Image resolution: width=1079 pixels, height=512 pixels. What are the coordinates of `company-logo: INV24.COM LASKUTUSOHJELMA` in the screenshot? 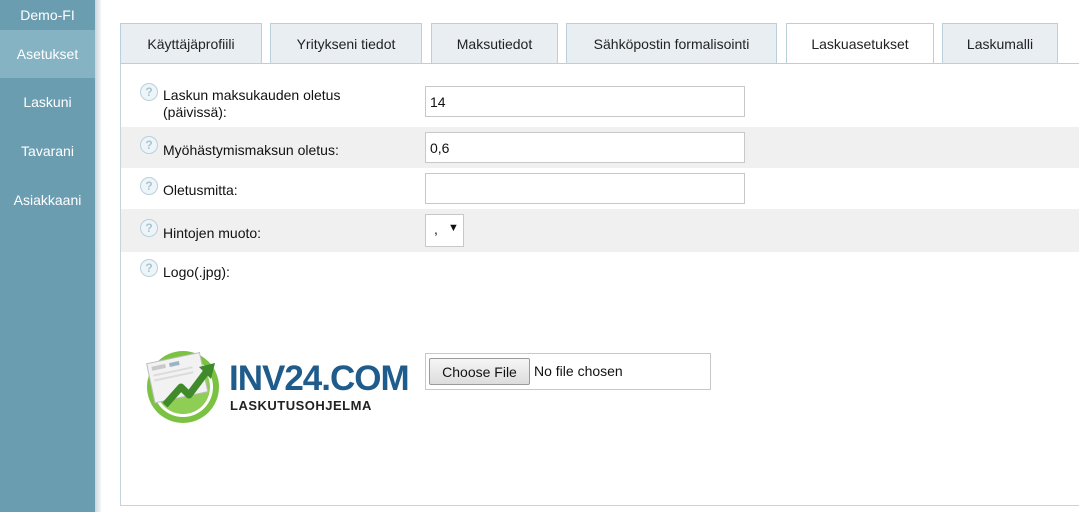 It's located at (277, 387).